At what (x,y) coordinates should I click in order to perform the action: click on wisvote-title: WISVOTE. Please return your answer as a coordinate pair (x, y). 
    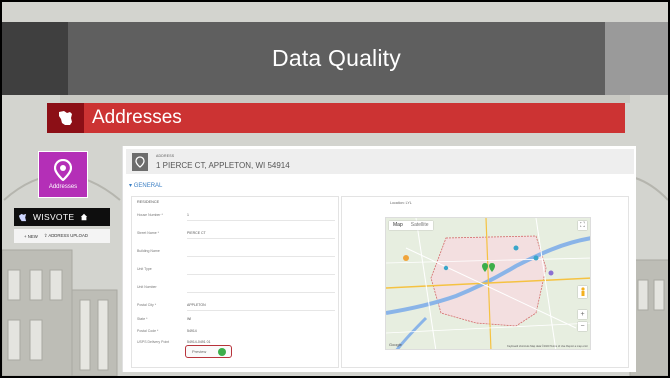
    Looking at the image, I should click on (54, 217).